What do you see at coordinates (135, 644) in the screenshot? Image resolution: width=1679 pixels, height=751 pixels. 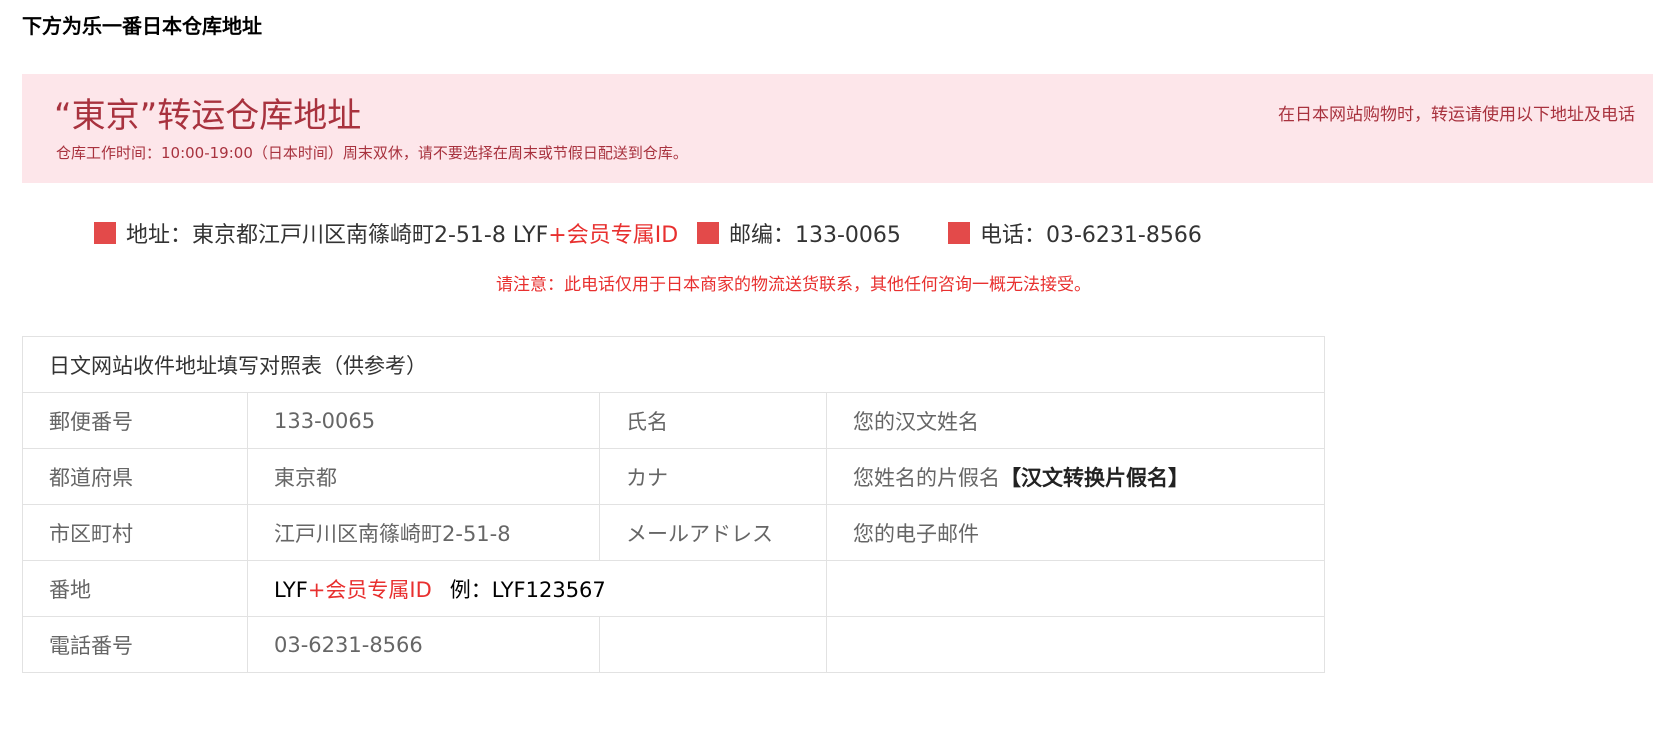 I see `row-label: 電話番号` at bounding box center [135, 644].